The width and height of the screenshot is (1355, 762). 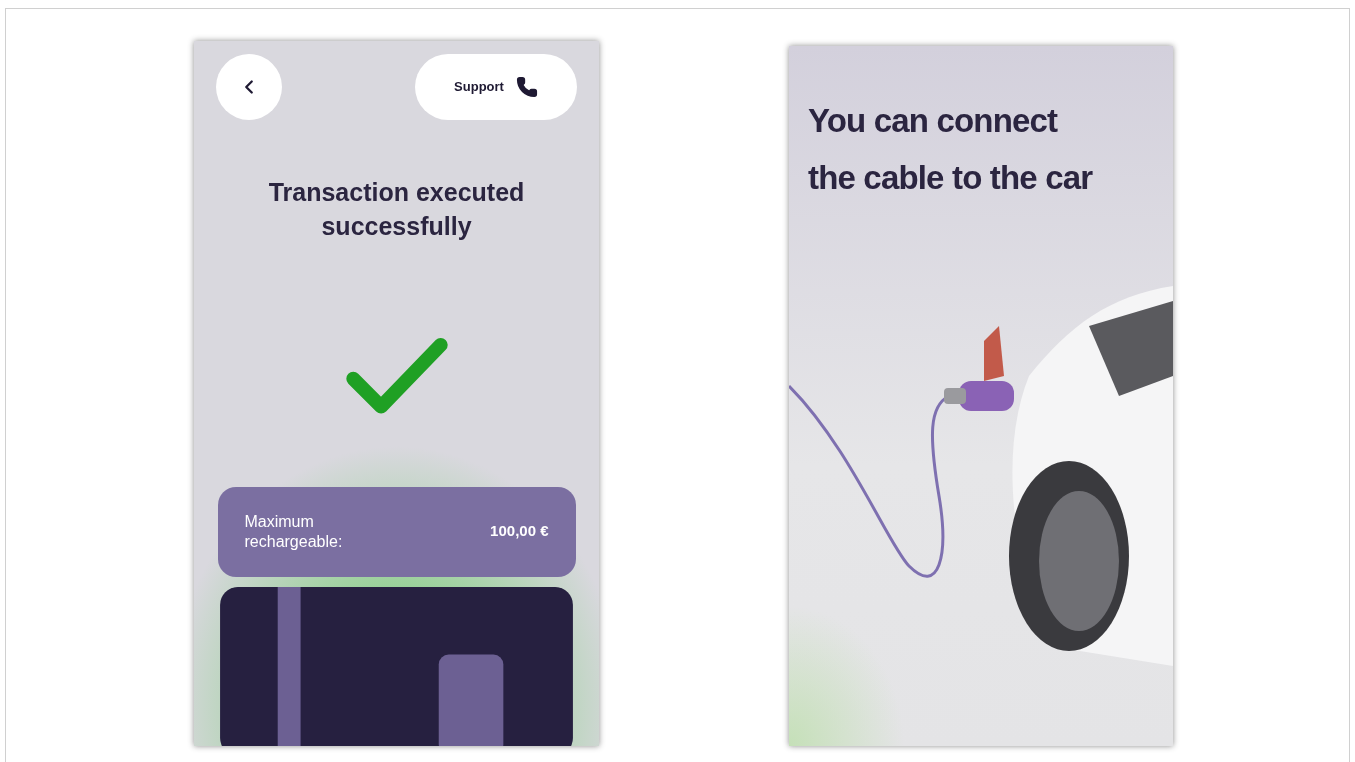 What do you see at coordinates (294, 531) in the screenshot?
I see `summary-label: Maximum rechargeable:` at bounding box center [294, 531].